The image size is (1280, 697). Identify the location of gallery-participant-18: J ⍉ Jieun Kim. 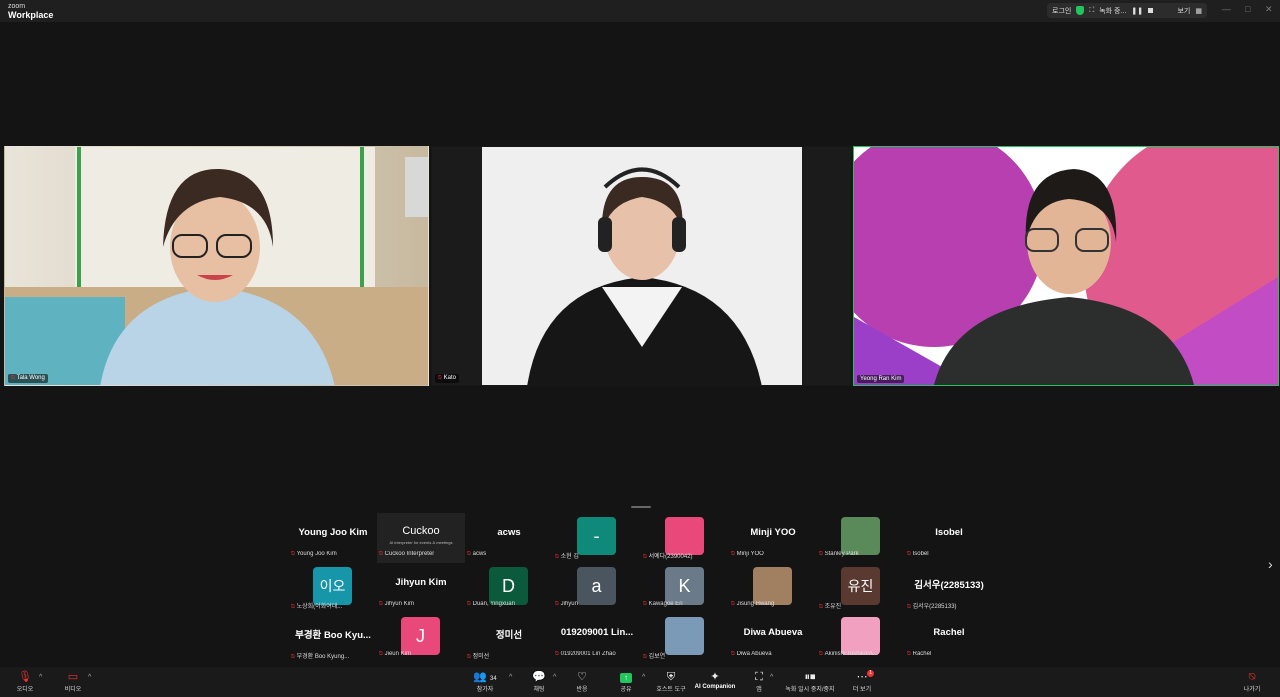
(421, 638).